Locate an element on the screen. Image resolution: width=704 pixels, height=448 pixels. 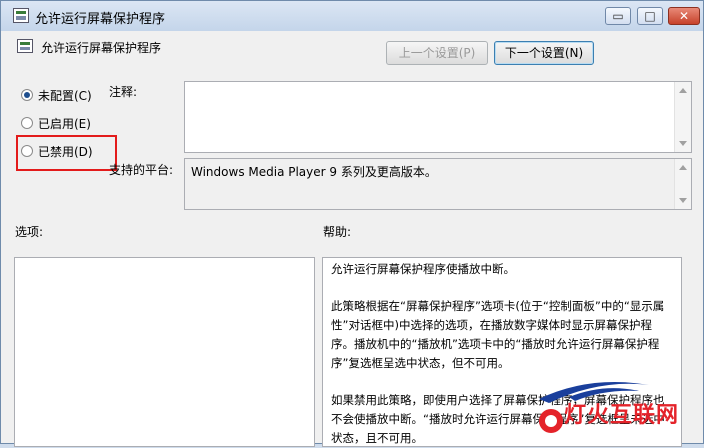
comment-field is located at coordinates (438, 117).